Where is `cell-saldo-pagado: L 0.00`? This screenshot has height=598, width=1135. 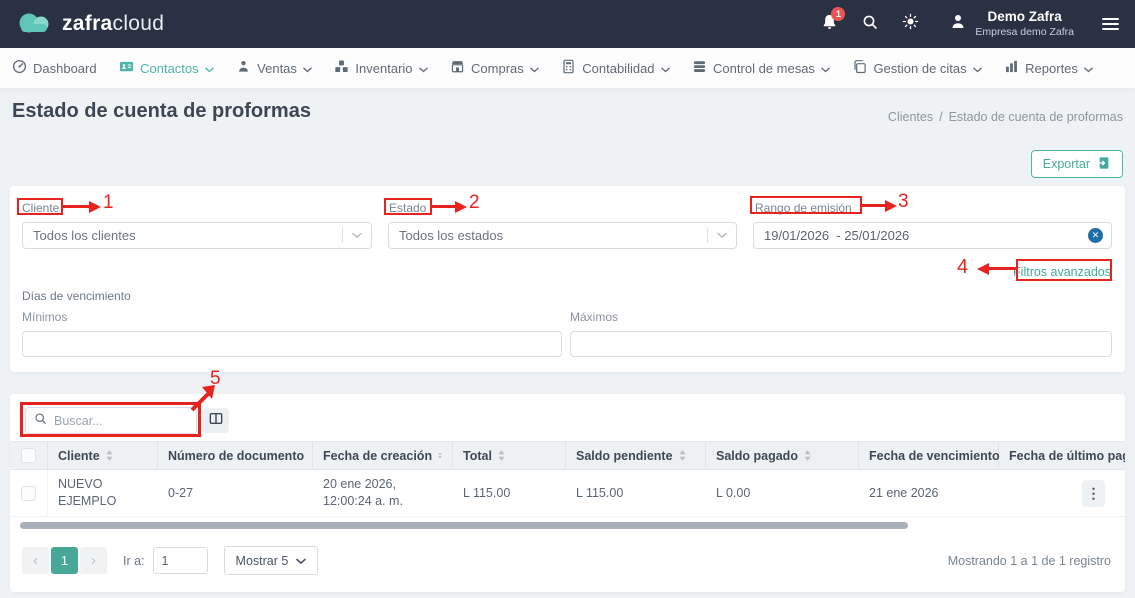 cell-saldo-pagado: L 0.00 is located at coordinates (733, 492).